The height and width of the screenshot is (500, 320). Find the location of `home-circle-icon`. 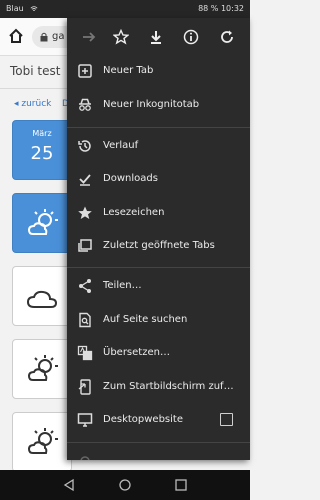

home-circle-icon is located at coordinates (125, 485).